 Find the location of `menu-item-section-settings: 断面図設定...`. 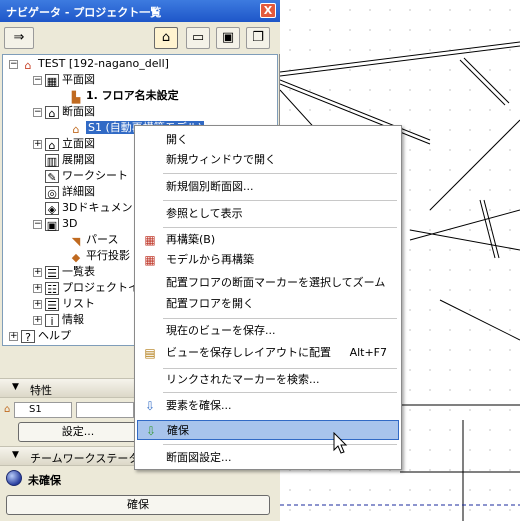

menu-item-section-settings: 断面図設定... is located at coordinates (268, 458).